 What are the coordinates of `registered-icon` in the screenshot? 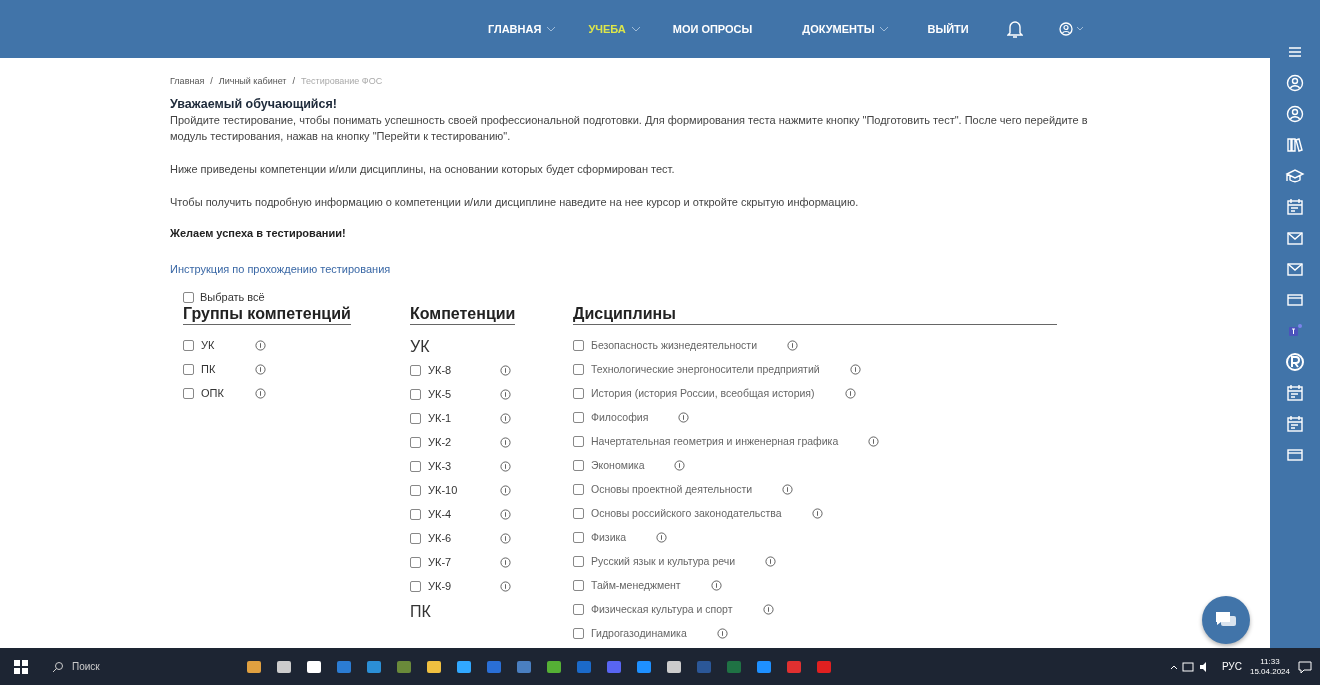 It's located at (1295, 362).